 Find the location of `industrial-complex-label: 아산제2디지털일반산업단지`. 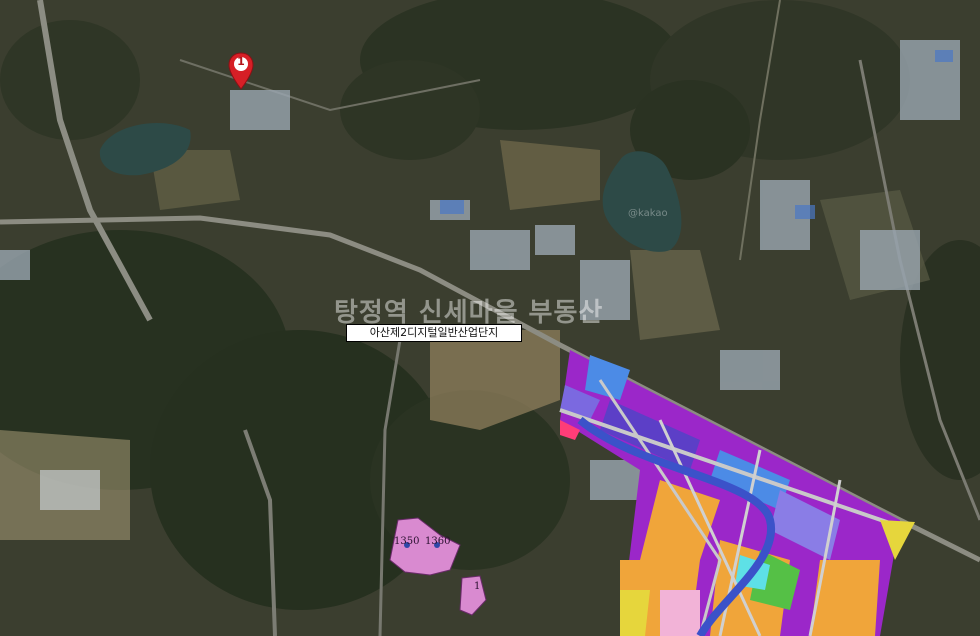

industrial-complex-label: 아산제2디지털일반산업단지 is located at coordinates (434, 333).